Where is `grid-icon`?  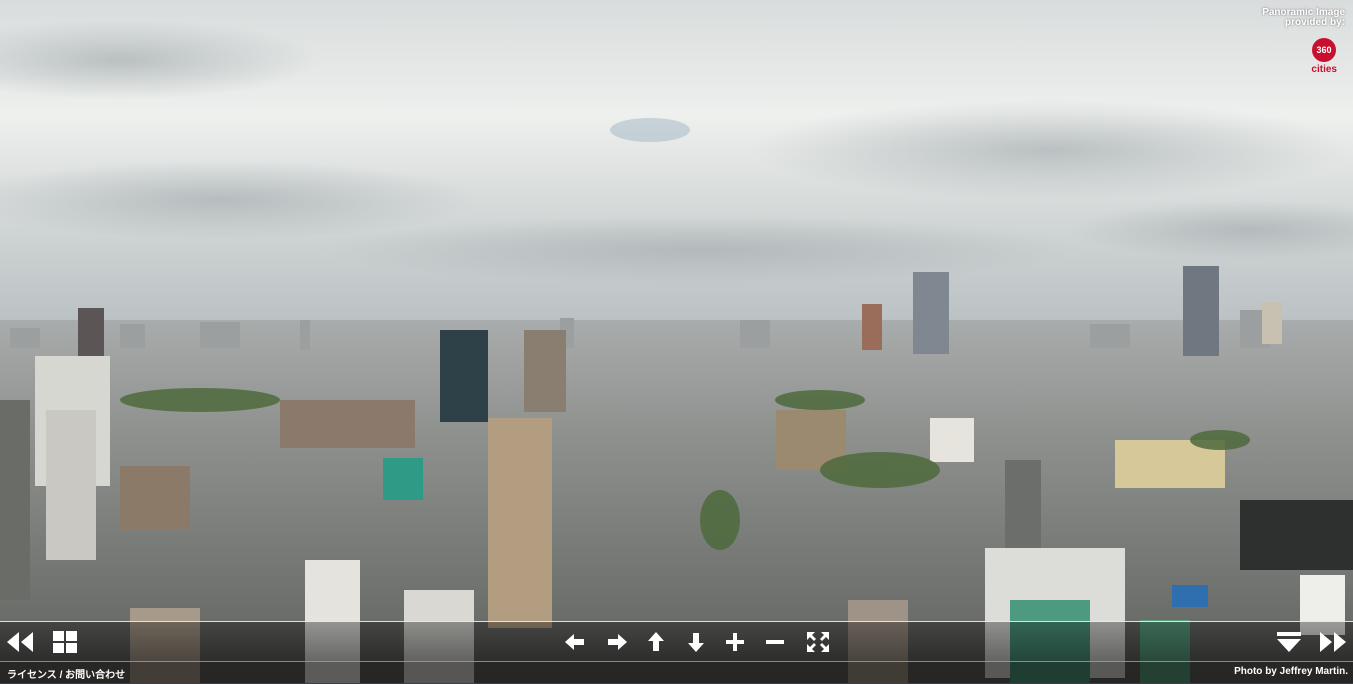
grid-icon is located at coordinates (65, 642).